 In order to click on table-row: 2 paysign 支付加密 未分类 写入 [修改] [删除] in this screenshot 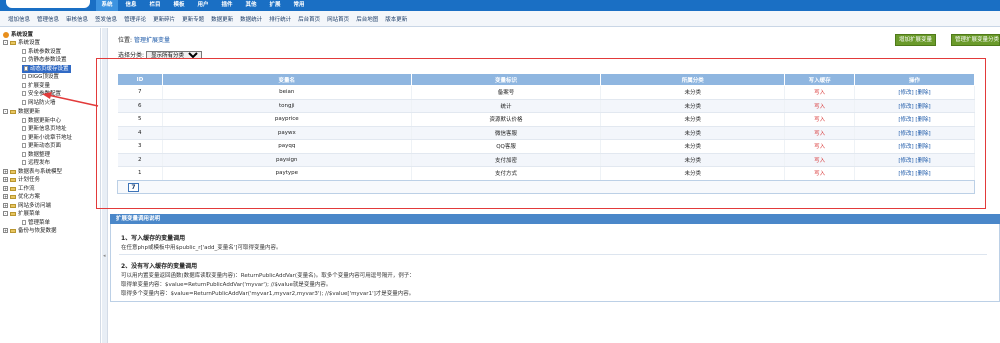, I will do `click(546, 160)`.